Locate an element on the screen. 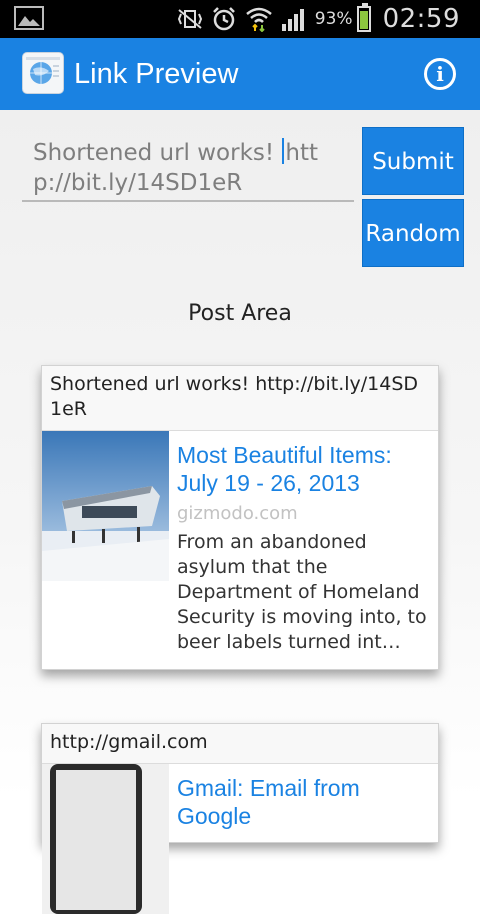 This screenshot has height=914, width=480. info-icon: i is located at coordinates (440, 74).